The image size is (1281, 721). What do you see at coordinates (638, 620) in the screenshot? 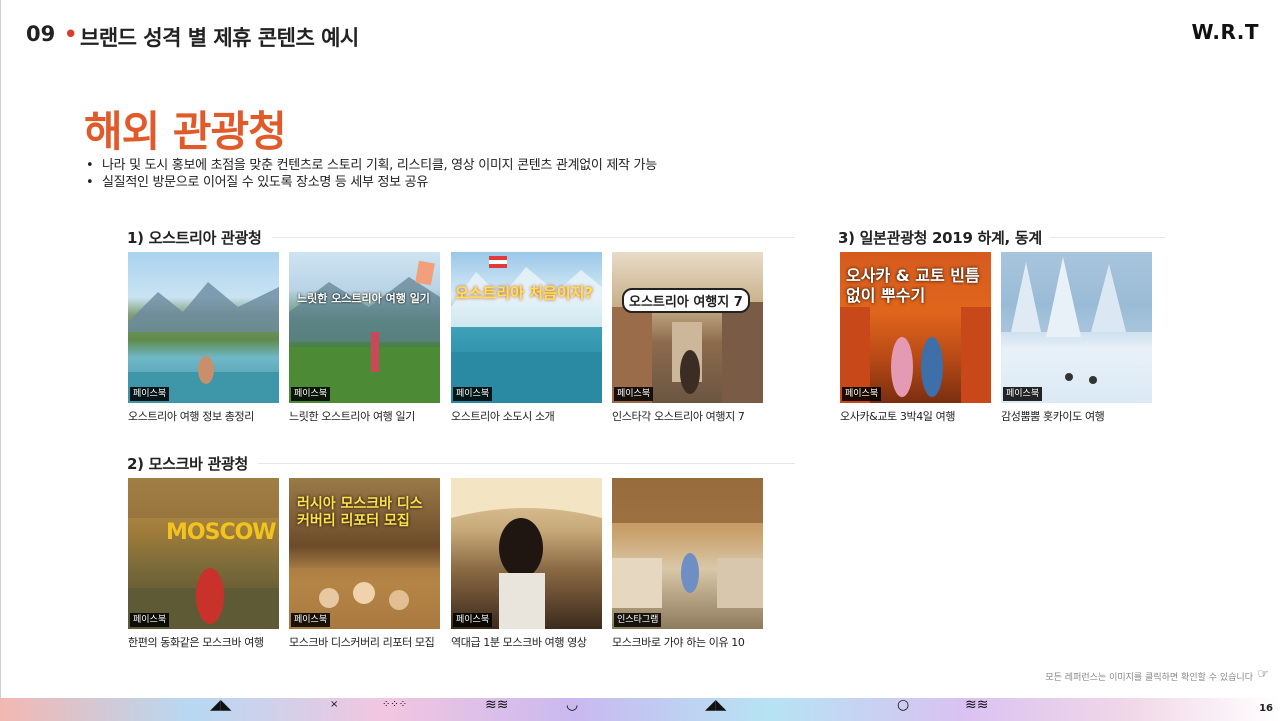
I see `platform-tag: 인스타그램` at bounding box center [638, 620].